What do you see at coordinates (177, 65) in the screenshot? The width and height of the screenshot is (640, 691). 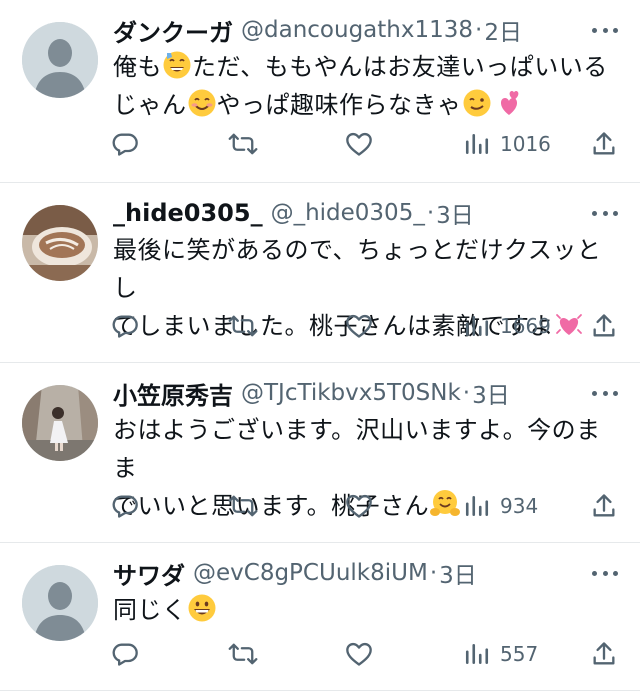 I see `grinning-sweat-emoji-icon` at bounding box center [177, 65].